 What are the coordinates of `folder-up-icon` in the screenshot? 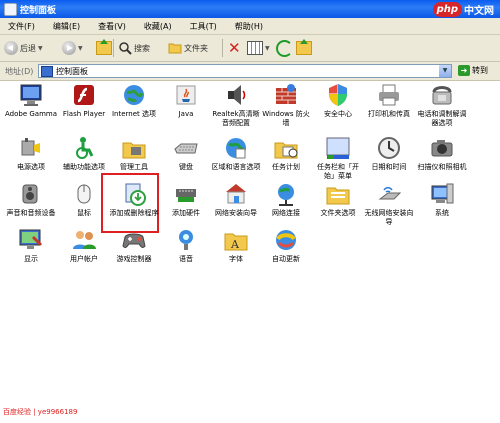 It's located at (304, 47).